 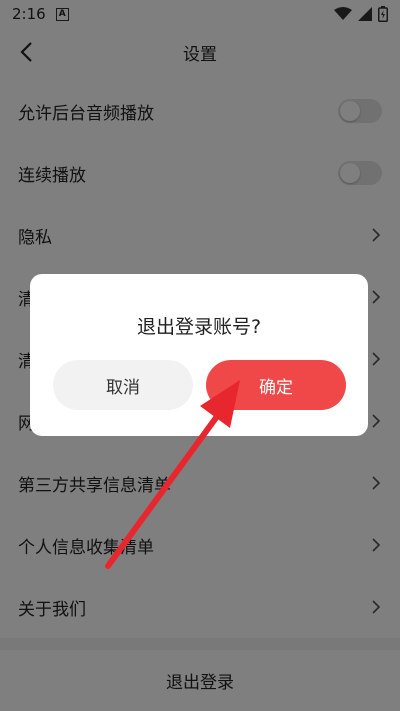 I want to click on dialog-title: 退出登录账号?, so click(x=199, y=327).